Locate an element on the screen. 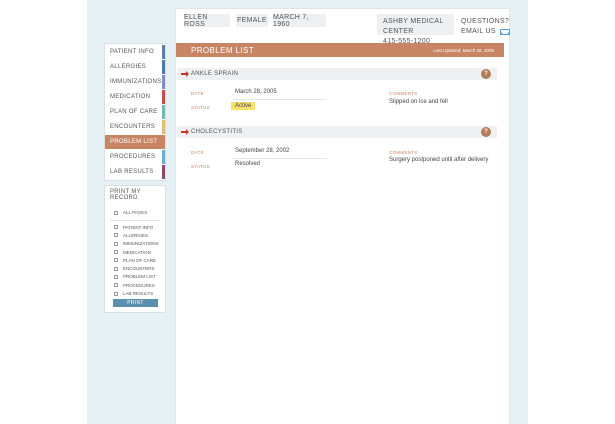 The height and width of the screenshot is (424, 615). problem-name: CHOLECYSTITIS is located at coordinates (217, 132).